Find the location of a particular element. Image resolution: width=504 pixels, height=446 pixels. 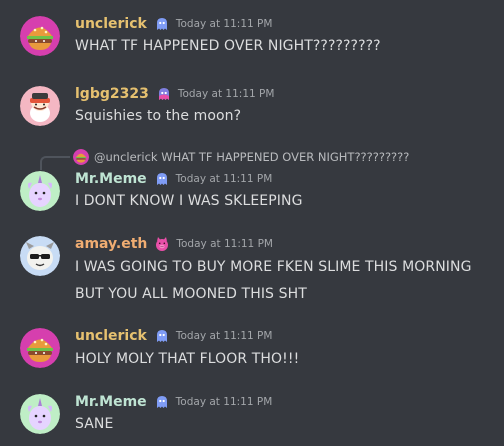

username: amay.eth is located at coordinates (111, 244).